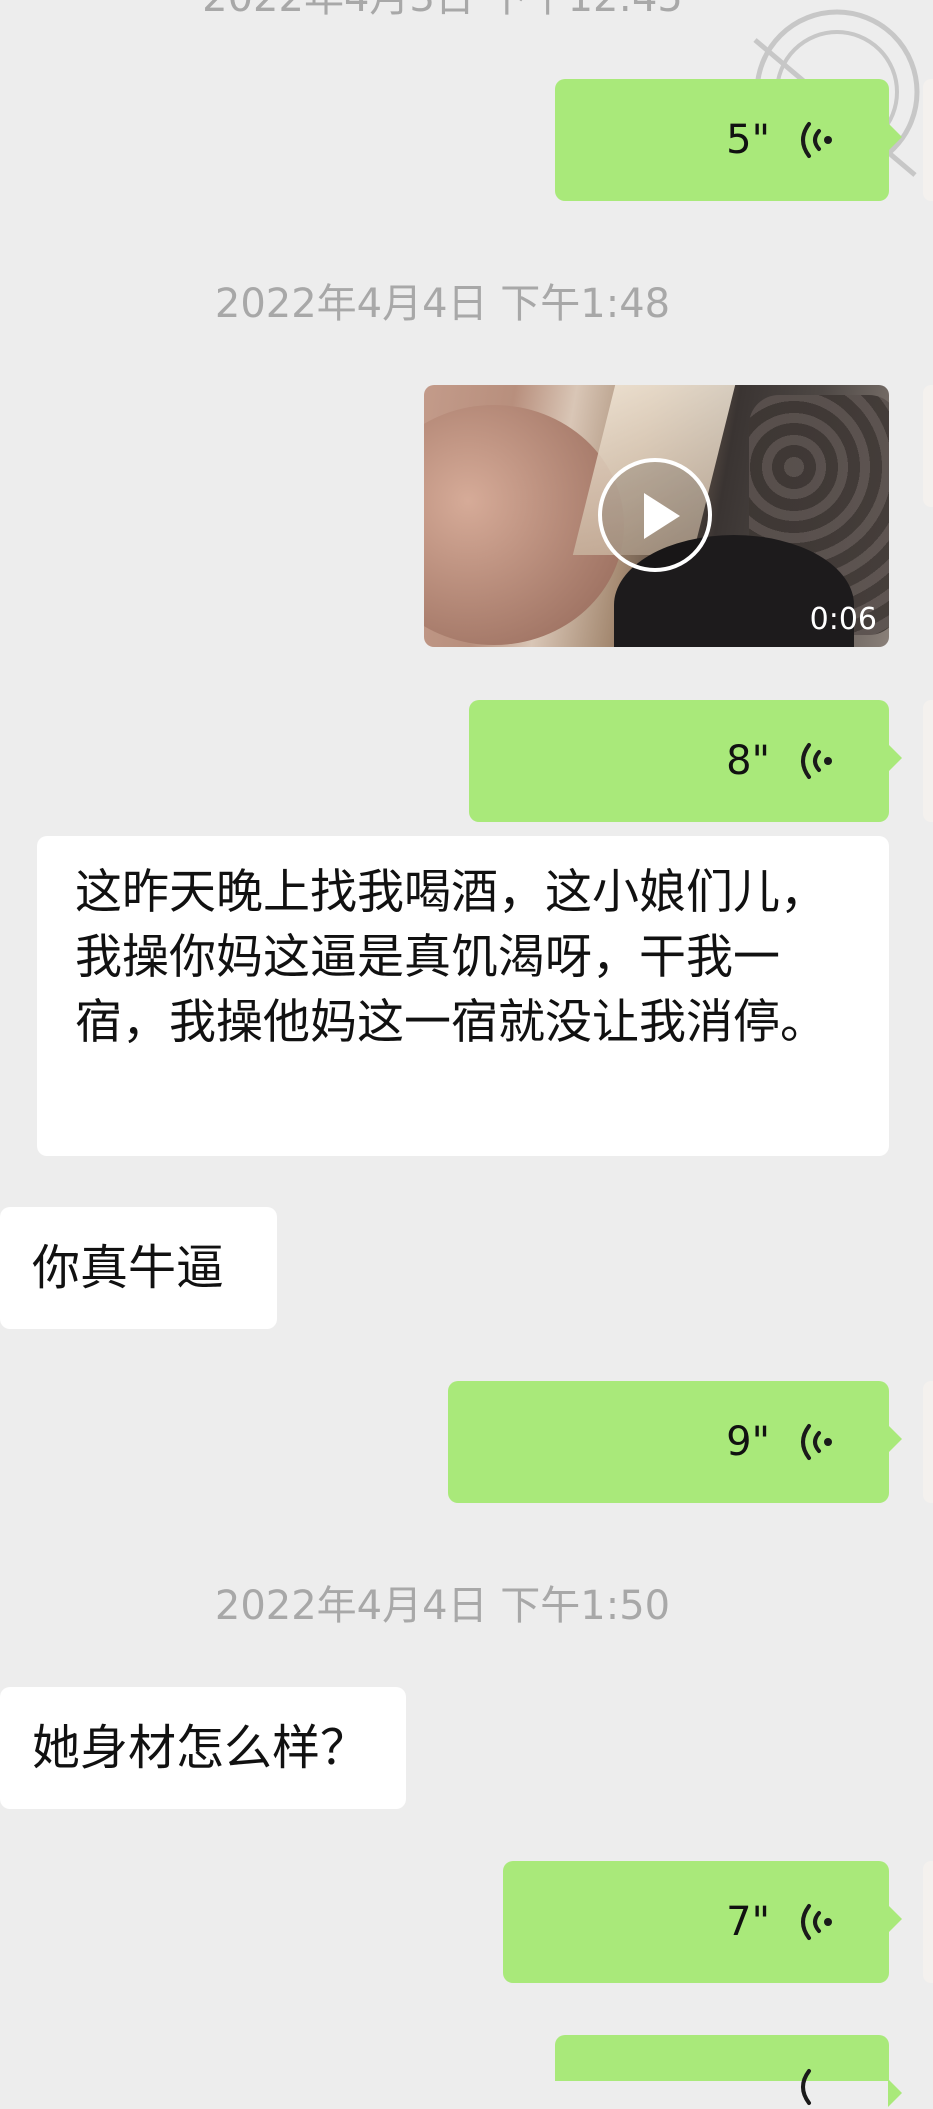 Image resolution: width=933 pixels, height=2109 pixels. I want to click on voice-message: 8", so click(685, 761).